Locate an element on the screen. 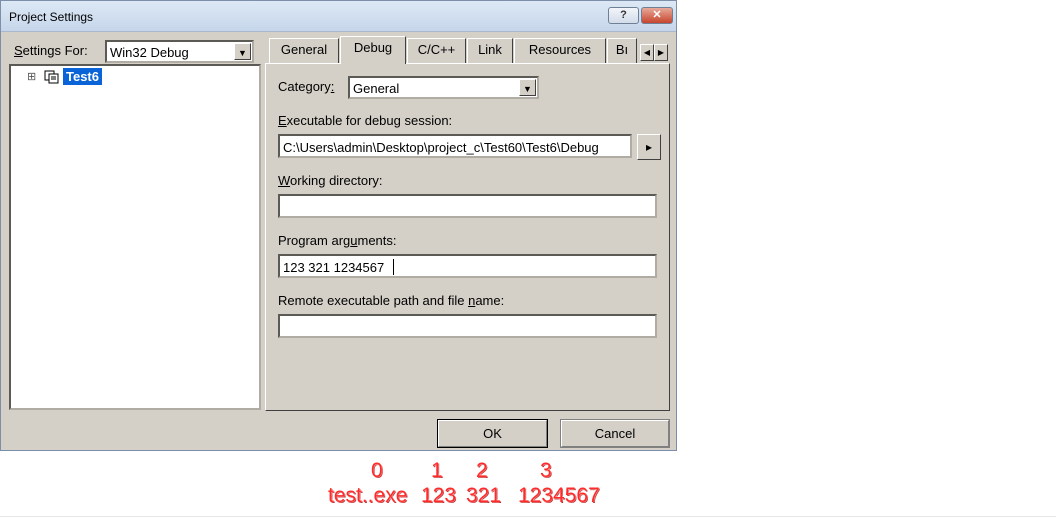  executable-label: Executable for debug session: is located at coordinates (365, 120).